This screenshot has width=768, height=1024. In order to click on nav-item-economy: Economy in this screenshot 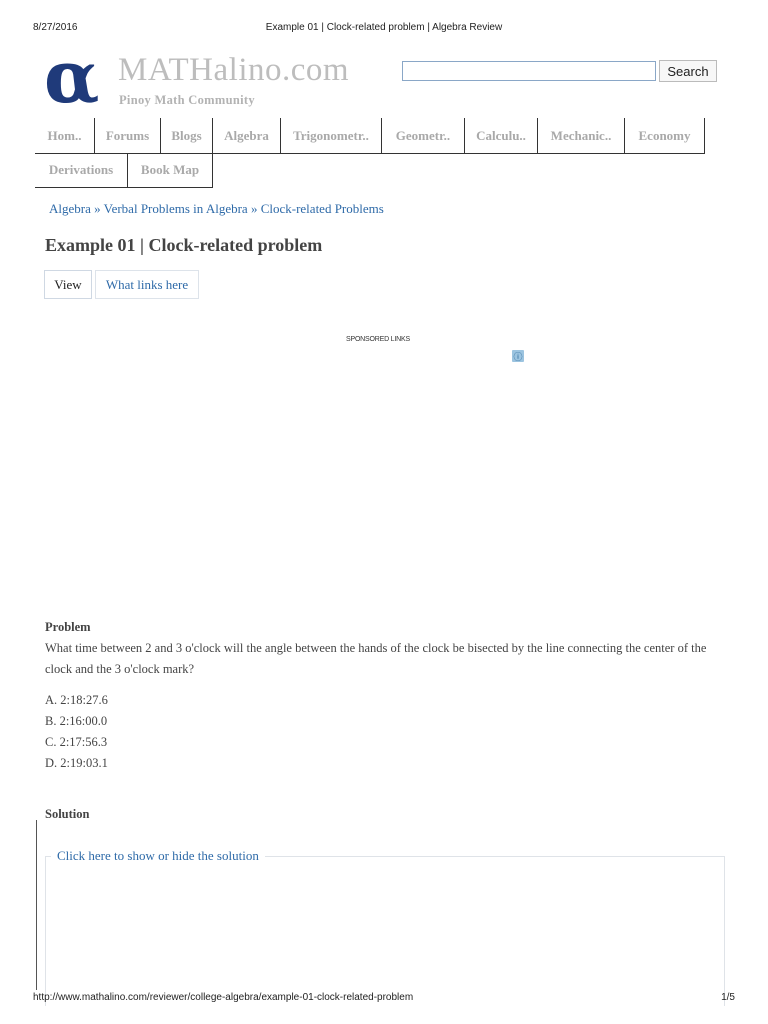, I will do `click(665, 135)`.